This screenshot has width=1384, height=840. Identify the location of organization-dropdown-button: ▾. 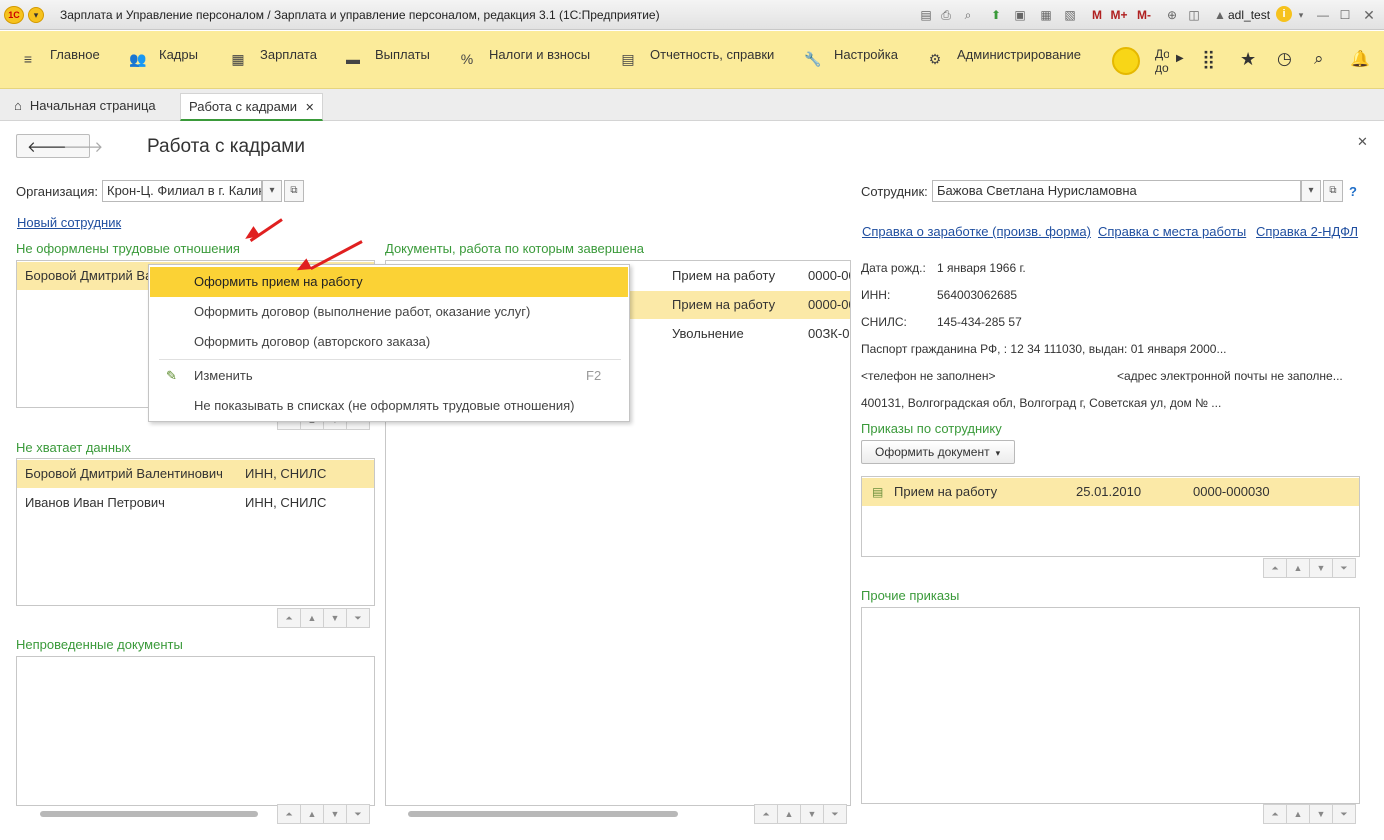
(272, 191).